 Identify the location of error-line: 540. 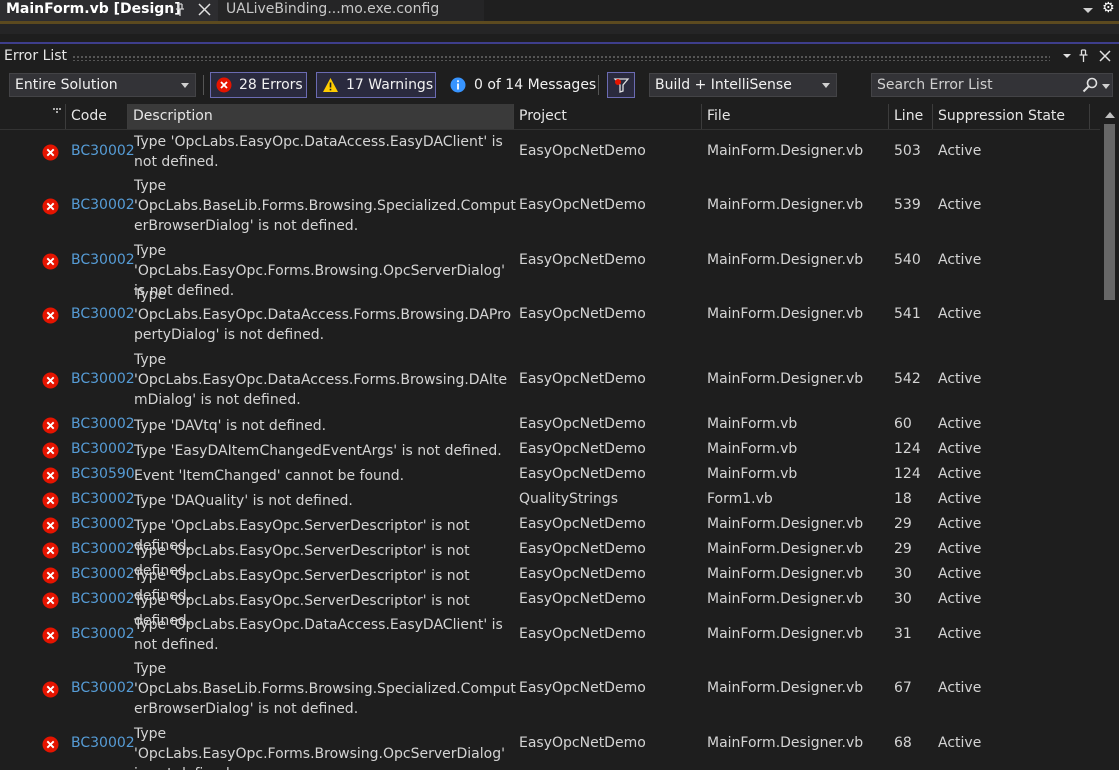
(907, 260).